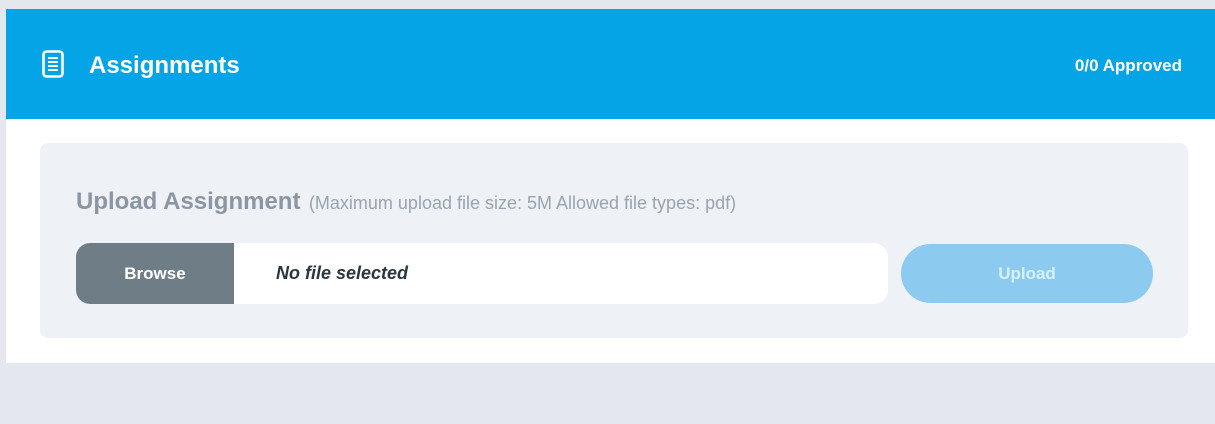  Describe the element at coordinates (1128, 65) in the screenshot. I see `approval-status: 0/0 Approved` at that location.